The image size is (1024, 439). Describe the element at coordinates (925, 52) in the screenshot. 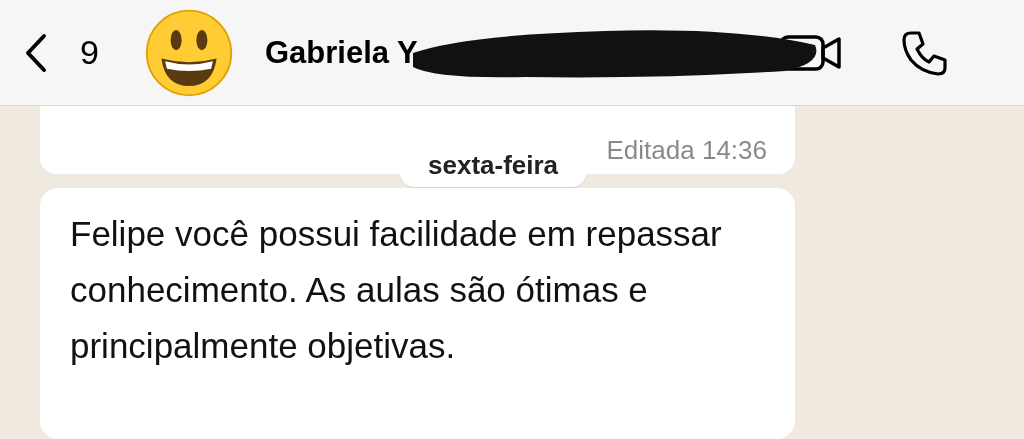

I see `phone-call-icon` at that location.